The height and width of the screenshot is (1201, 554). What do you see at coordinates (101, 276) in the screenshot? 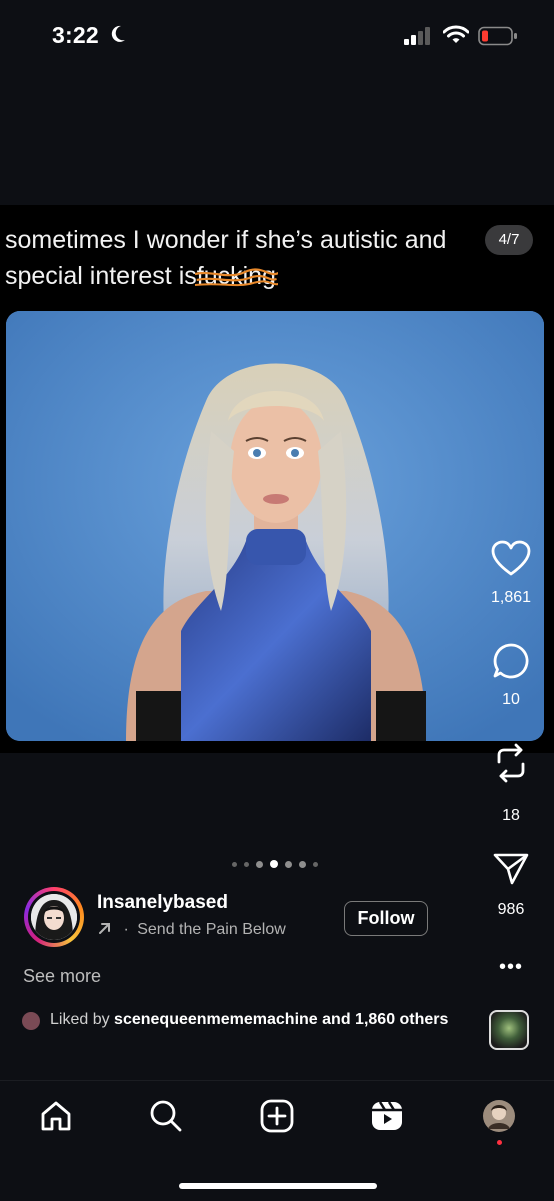
I see `caption-line-2: special interest is` at bounding box center [101, 276].